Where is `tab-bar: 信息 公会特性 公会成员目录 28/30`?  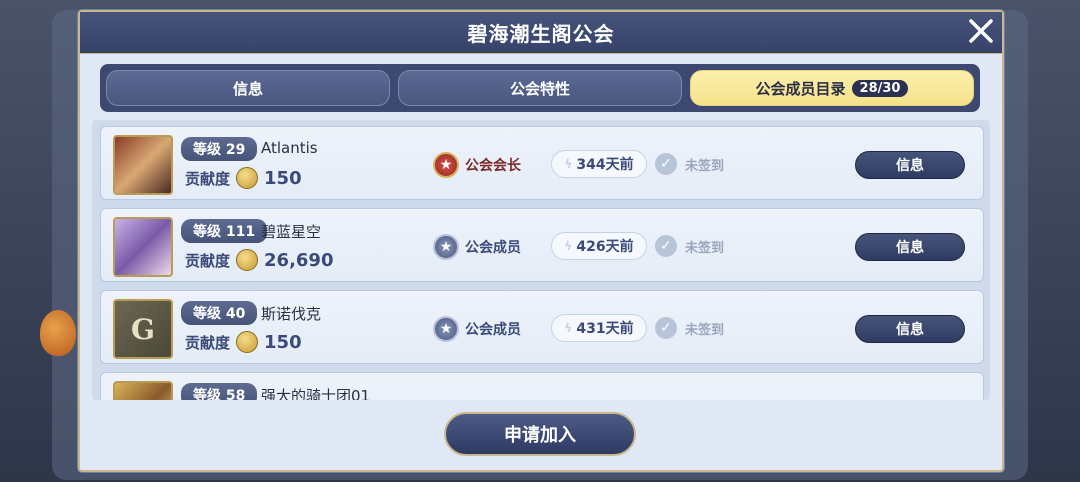
tab-bar: 信息 公会特性 公会成员目录 28/30 is located at coordinates (540, 88).